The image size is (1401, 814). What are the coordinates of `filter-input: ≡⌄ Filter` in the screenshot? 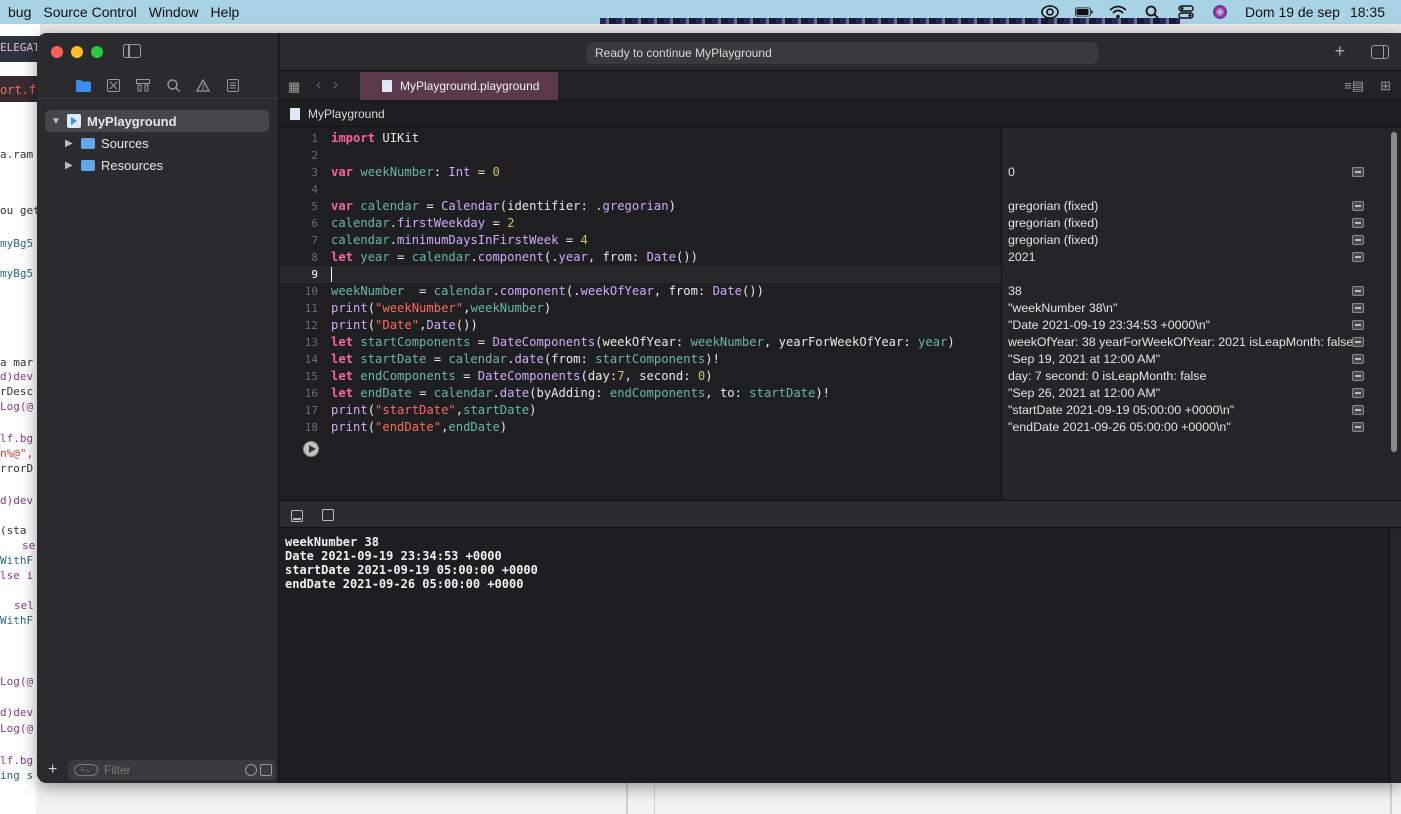 It's located at (172, 770).